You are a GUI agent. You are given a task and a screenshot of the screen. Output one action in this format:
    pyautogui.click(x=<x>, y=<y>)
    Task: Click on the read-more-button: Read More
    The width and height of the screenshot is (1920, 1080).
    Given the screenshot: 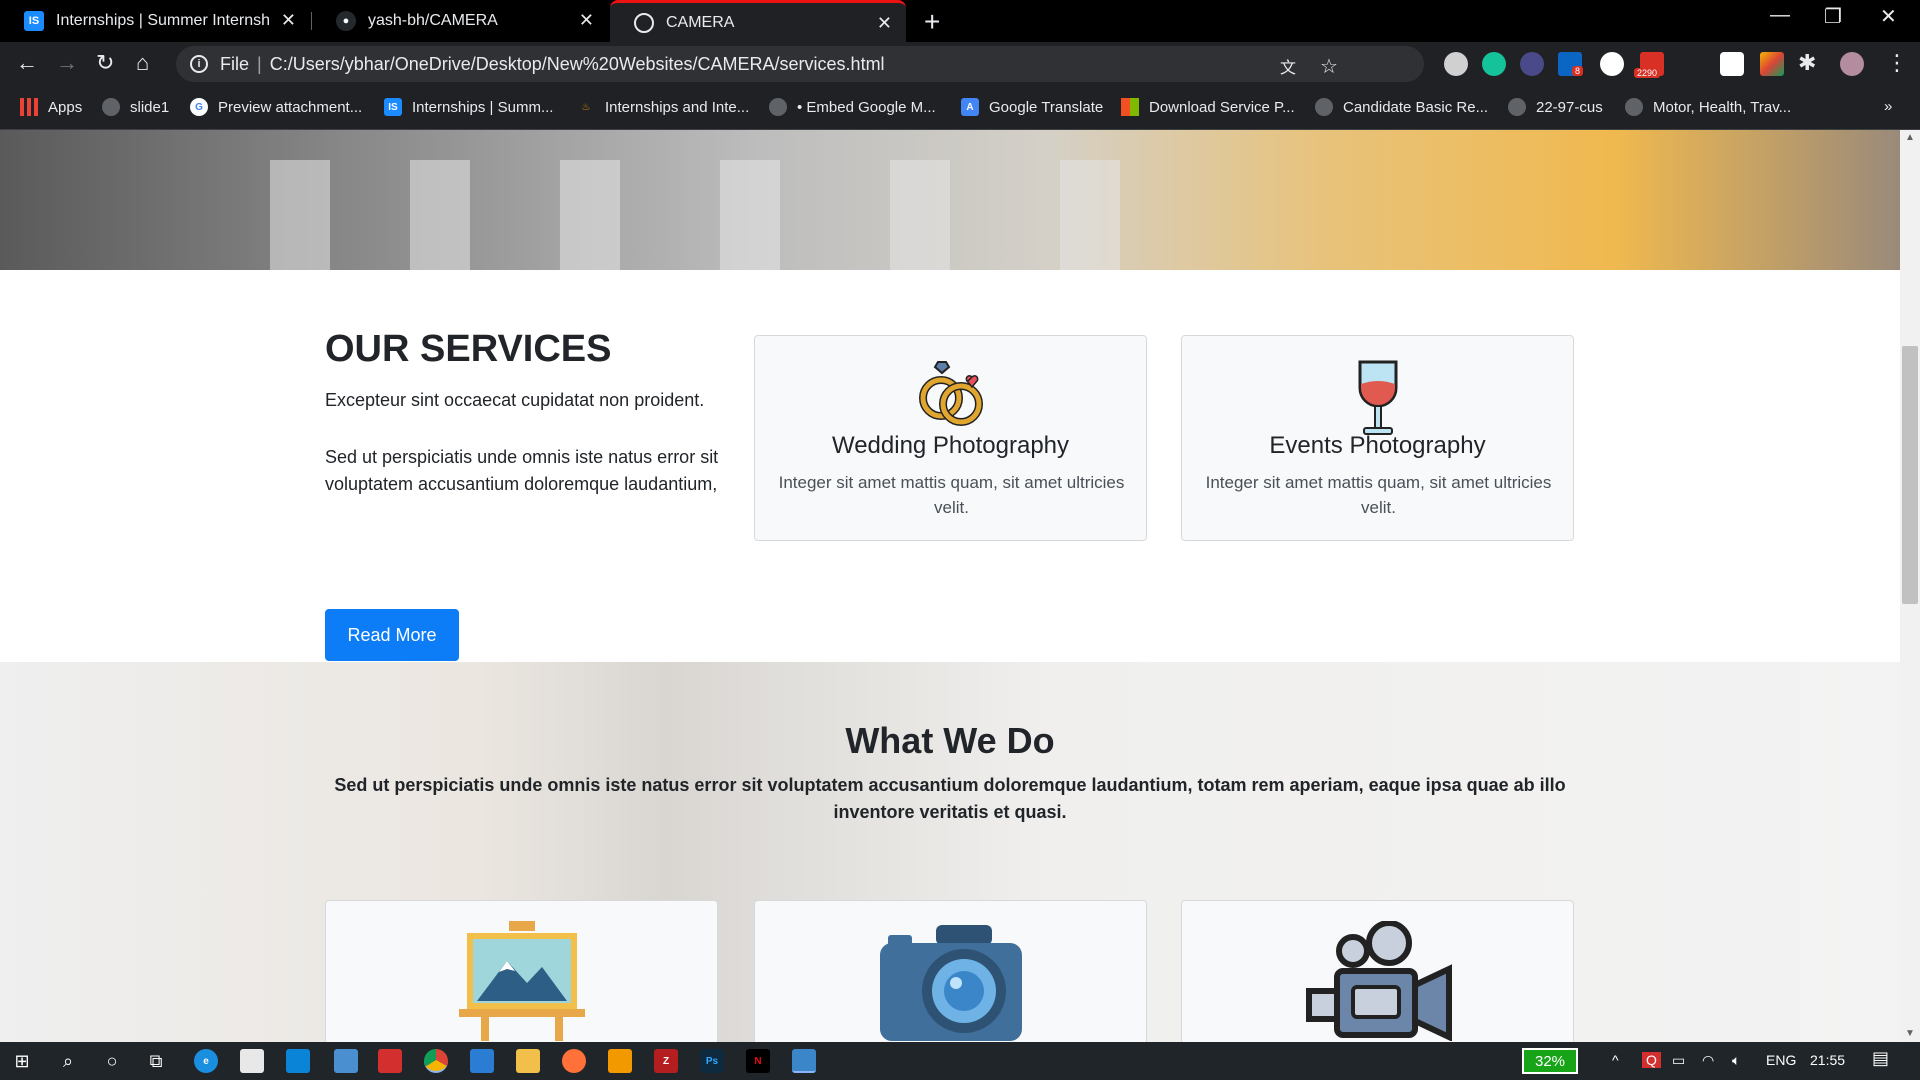 What is the action you would take?
    pyautogui.click(x=392, y=635)
    